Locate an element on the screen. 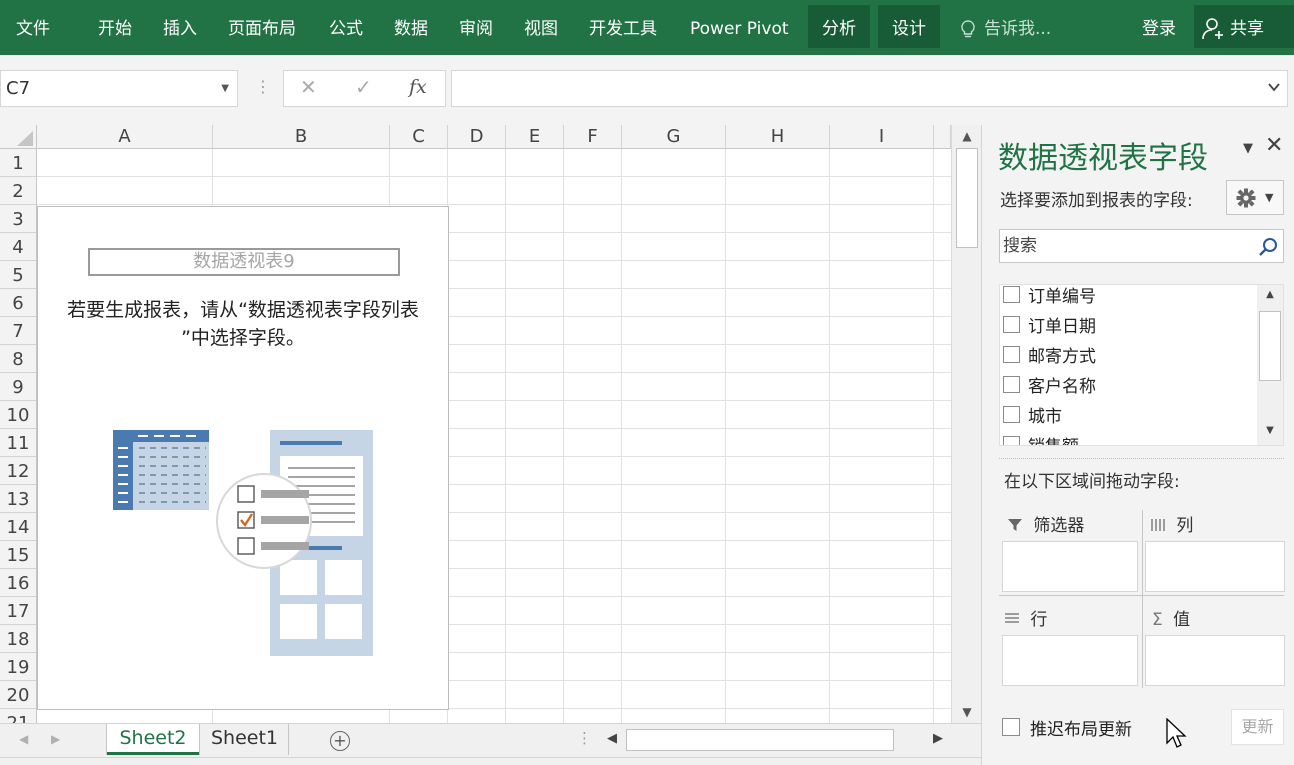 The height and width of the screenshot is (765, 1294). row-header-2: 2 is located at coordinates (18, 191).